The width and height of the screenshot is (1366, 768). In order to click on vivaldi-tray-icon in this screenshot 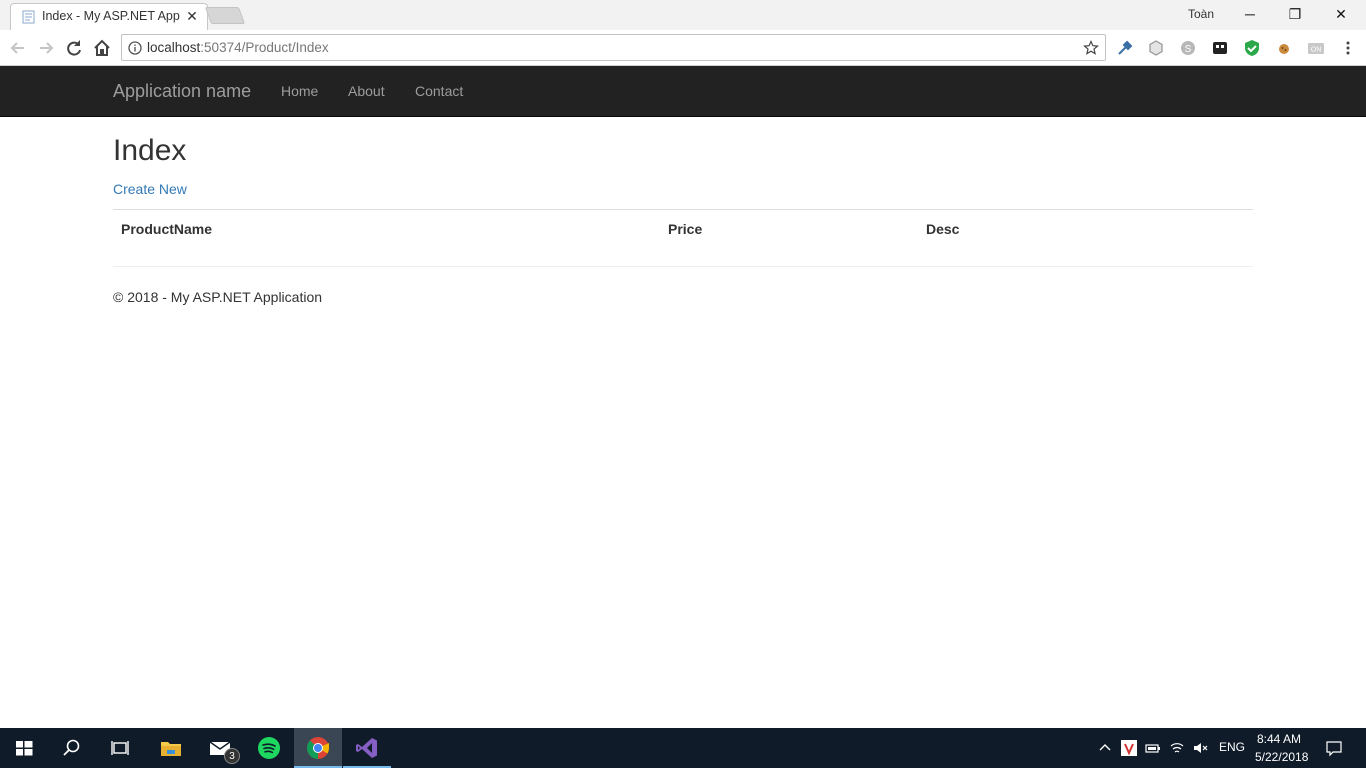, I will do `click(1129, 748)`.